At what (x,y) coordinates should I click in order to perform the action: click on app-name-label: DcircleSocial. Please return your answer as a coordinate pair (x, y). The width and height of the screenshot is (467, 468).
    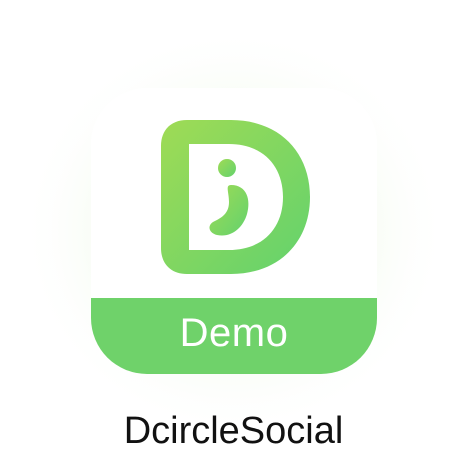
    Looking at the image, I should click on (233, 431).